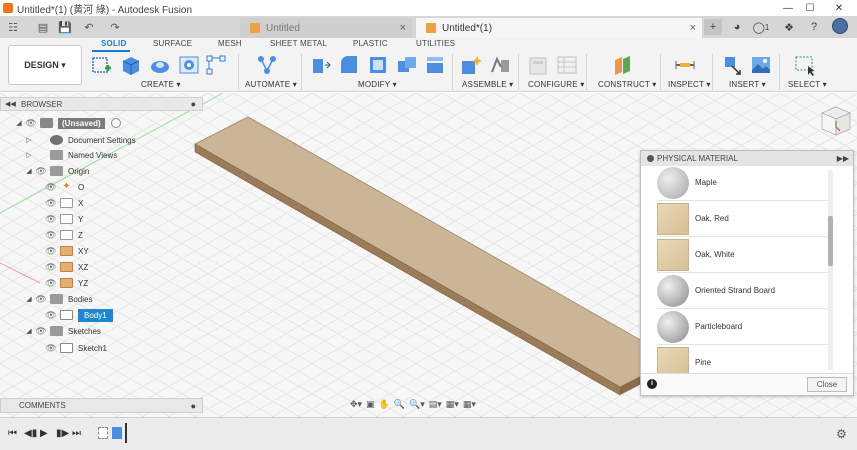 This screenshot has height=450, width=857. I want to click on browser-row-body1: 👁 Body1, so click(78, 315).